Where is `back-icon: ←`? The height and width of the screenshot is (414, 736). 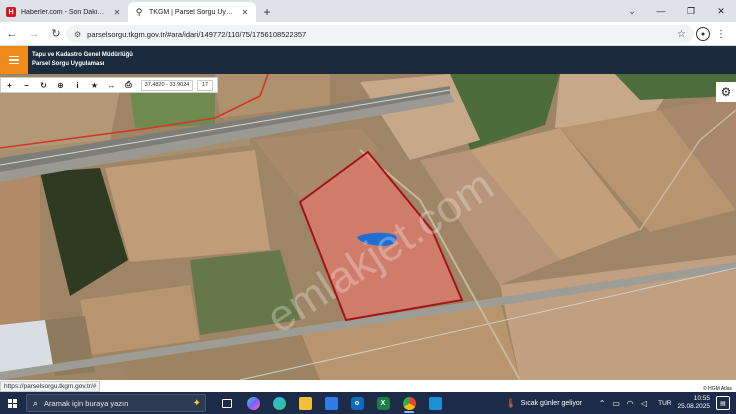
back-icon: ← is located at coordinates (12, 34).